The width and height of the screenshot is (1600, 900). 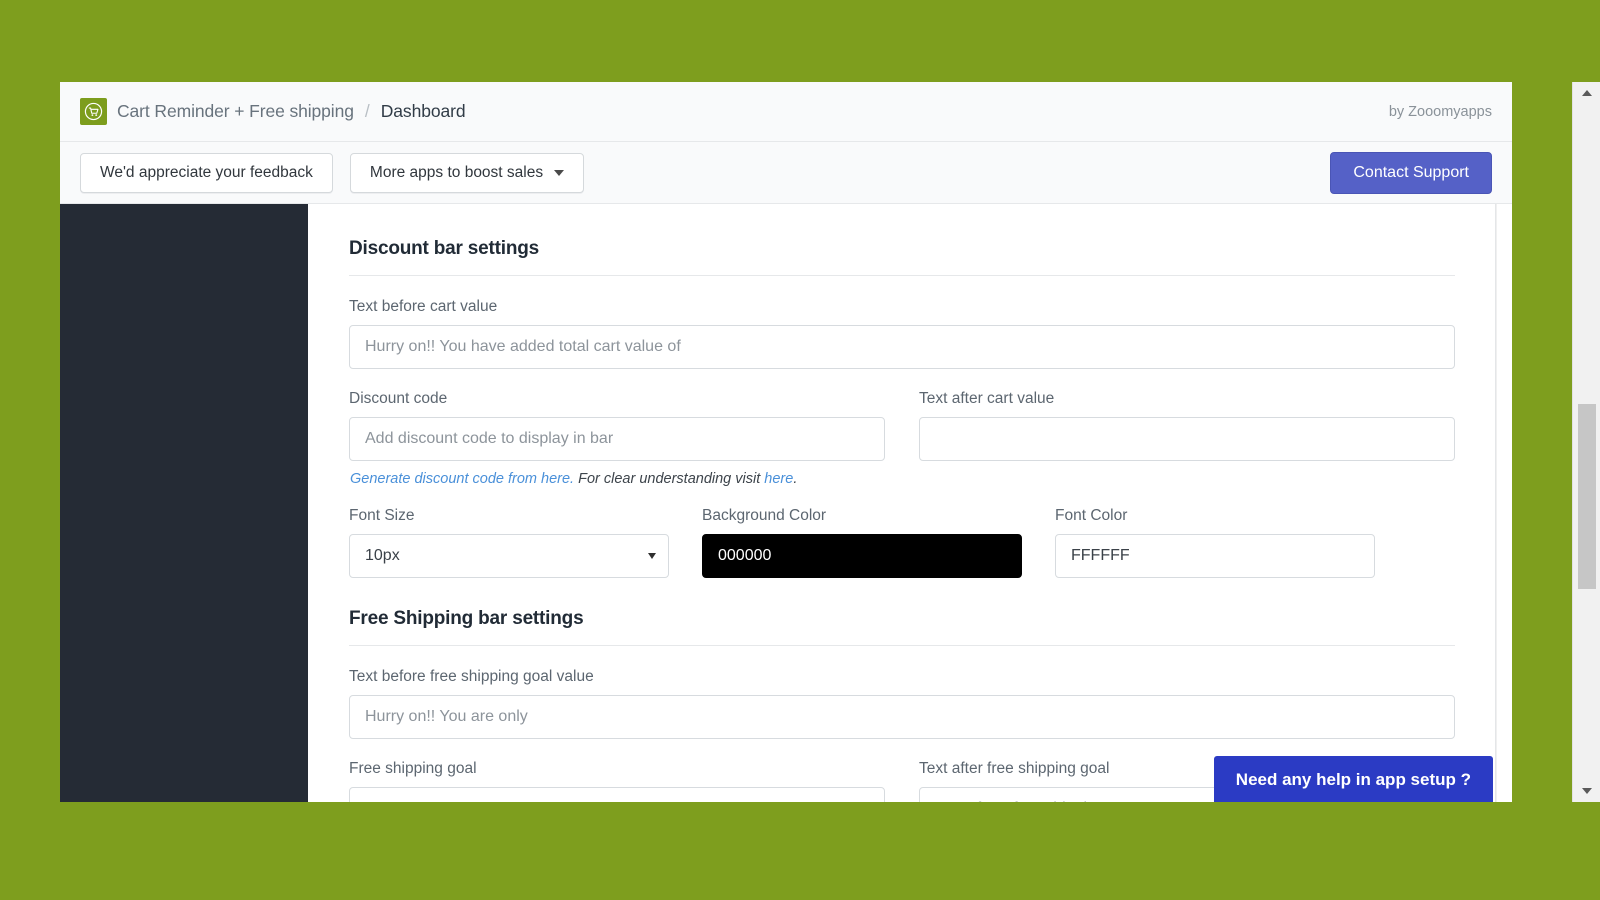 What do you see at coordinates (1187, 439) in the screenshot?
I see `text-after-cart-value-input` at bounding box center [1187, 439].